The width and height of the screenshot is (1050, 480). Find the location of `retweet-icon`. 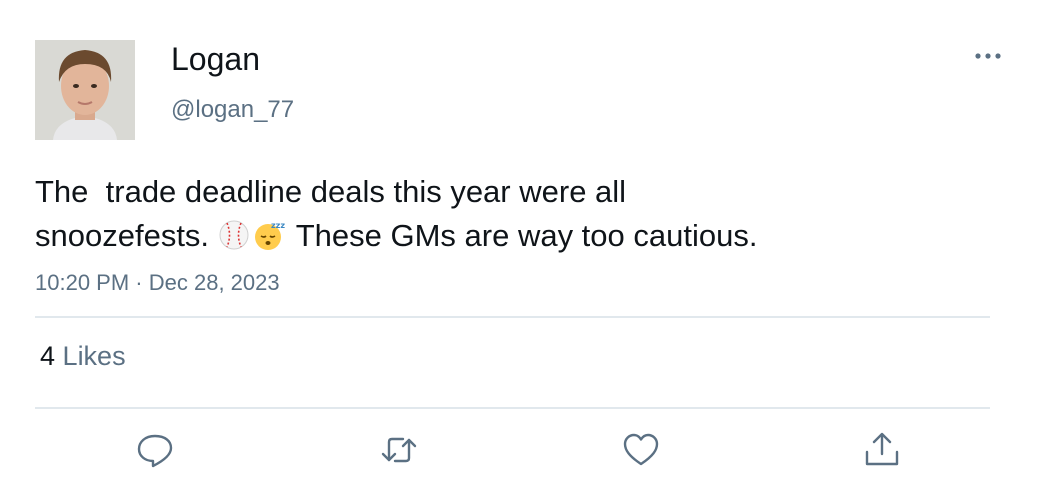

retweet-icon is located at coordinates (399, 450).